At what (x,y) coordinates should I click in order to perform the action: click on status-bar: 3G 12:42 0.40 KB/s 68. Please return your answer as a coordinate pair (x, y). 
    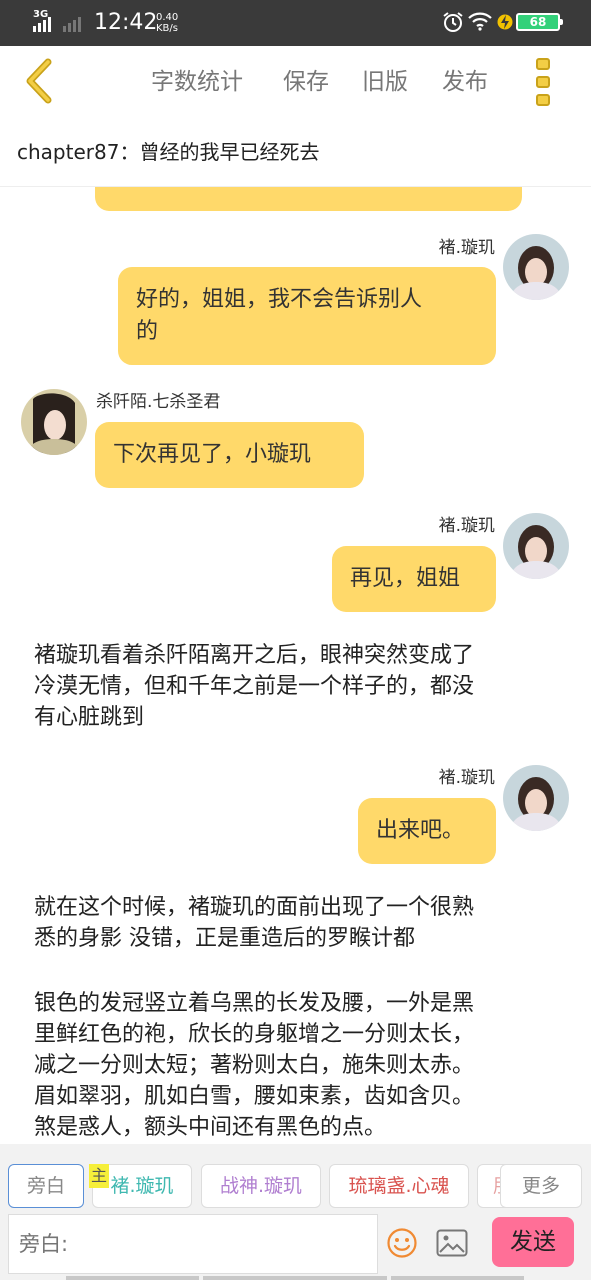
    Looking at the image, I should click on (295, 23).